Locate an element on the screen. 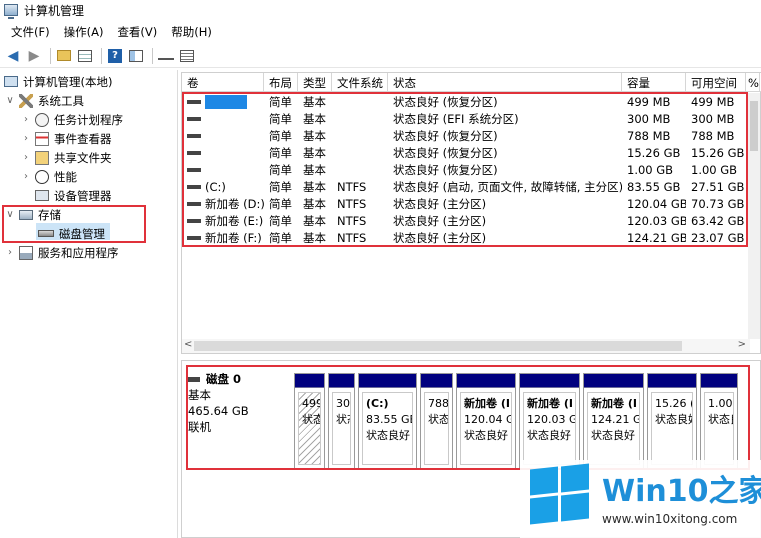 The width and height of the screenshot is (761, 538). list-view-icon is located at coordinates (187, 56).